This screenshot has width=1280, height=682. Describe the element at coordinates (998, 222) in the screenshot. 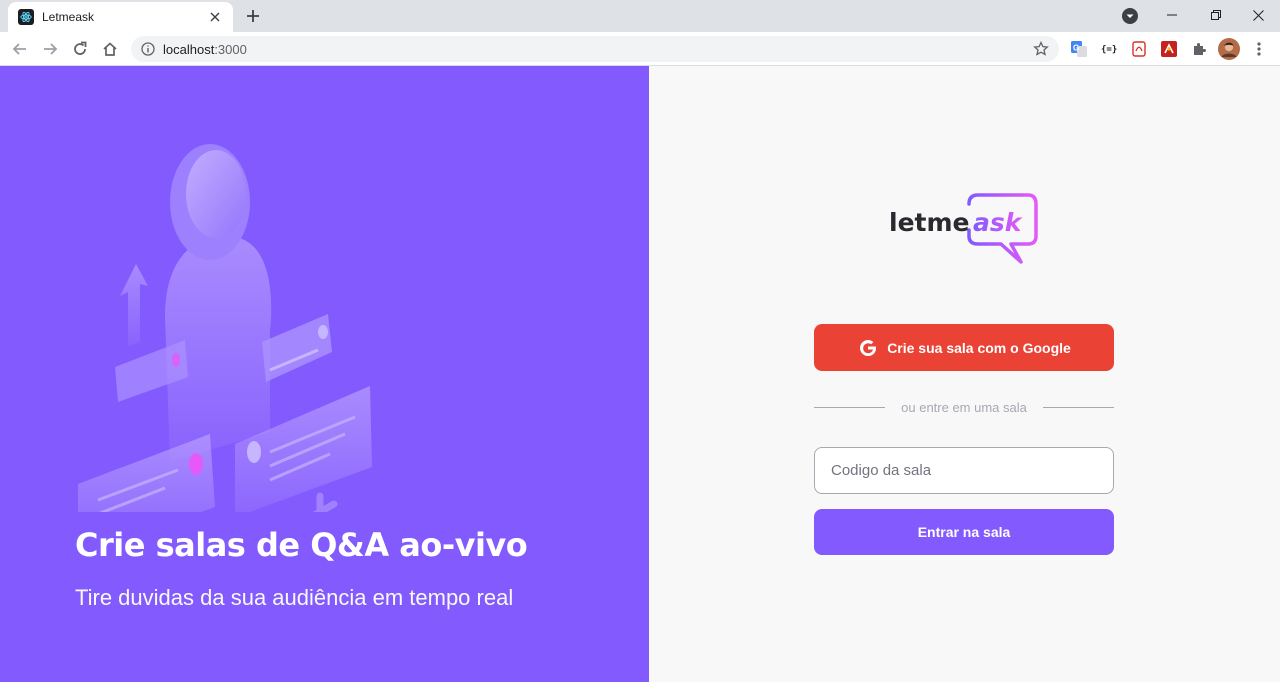

I see `logo-text-ask: ask` at that location.